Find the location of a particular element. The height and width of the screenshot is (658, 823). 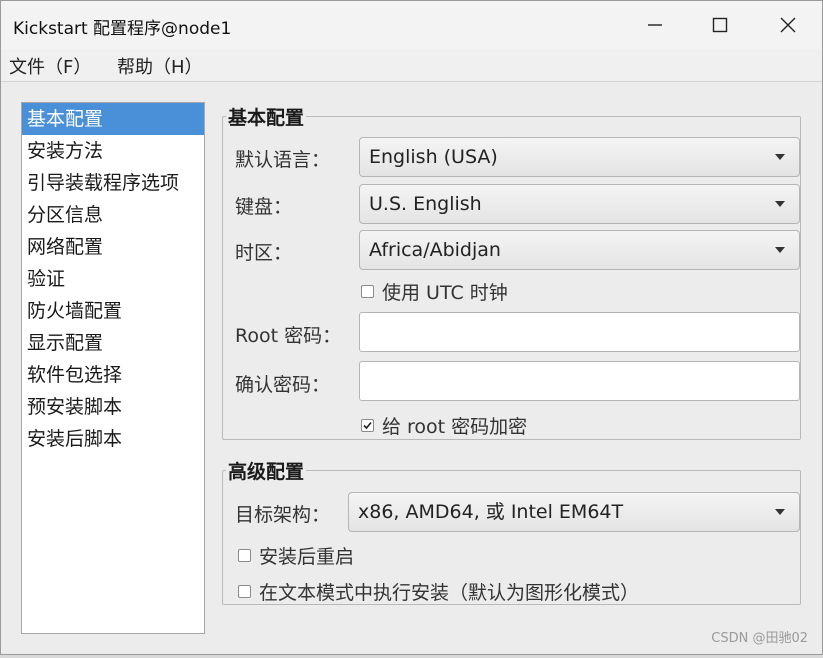

nav-item-partition: 分区信息 is located at coordinates (113, 215).